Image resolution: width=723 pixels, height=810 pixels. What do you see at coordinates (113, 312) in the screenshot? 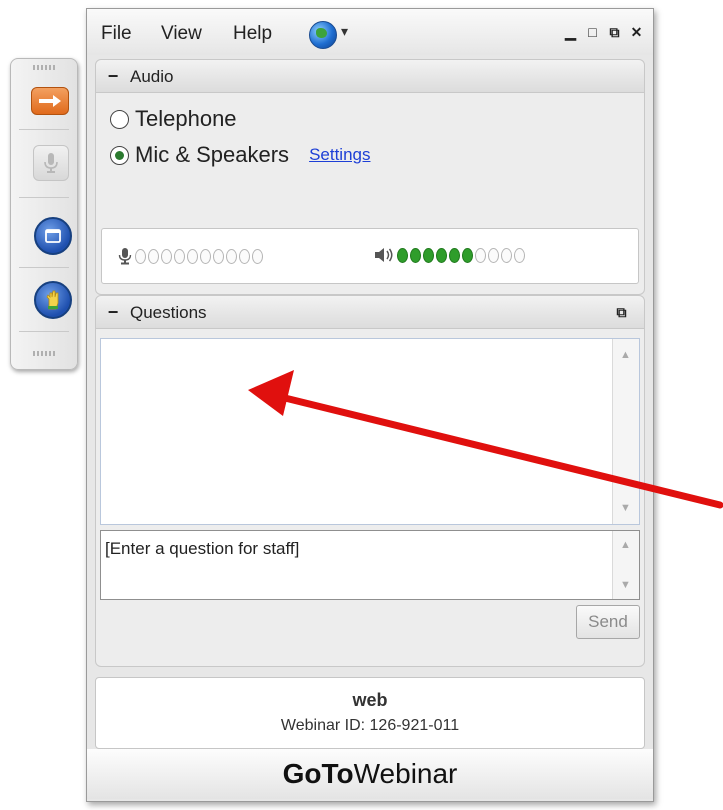
I see `collapse-questions-button: −` at bounding box center [113, 312].